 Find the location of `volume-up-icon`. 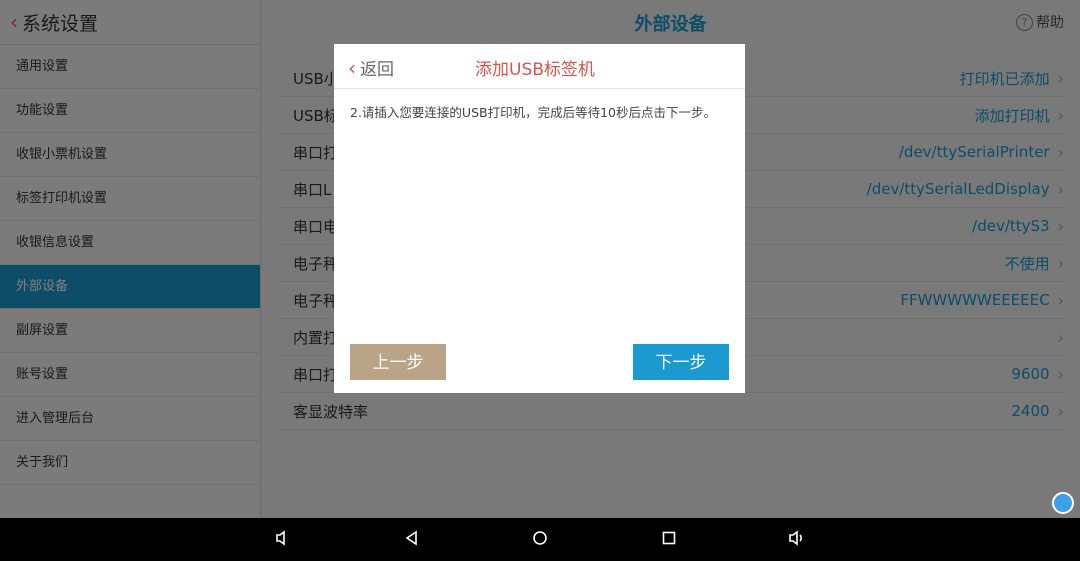

volume-up-icon is located at coordinates (797, 540).